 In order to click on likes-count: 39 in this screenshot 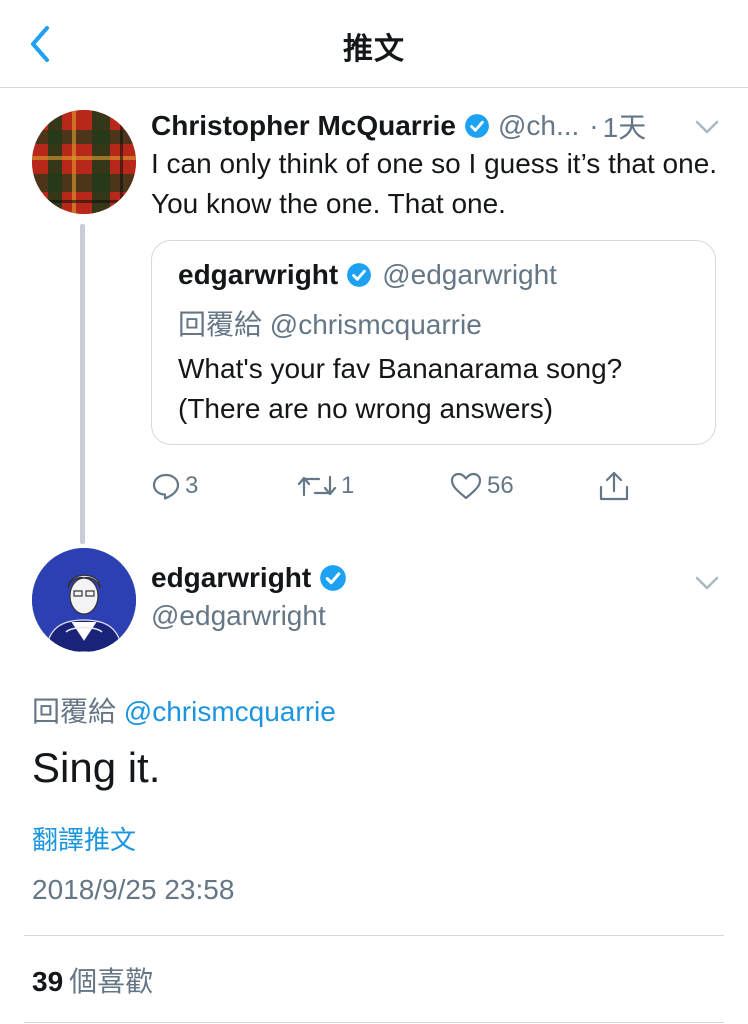, I will do `click(48, 981)`.